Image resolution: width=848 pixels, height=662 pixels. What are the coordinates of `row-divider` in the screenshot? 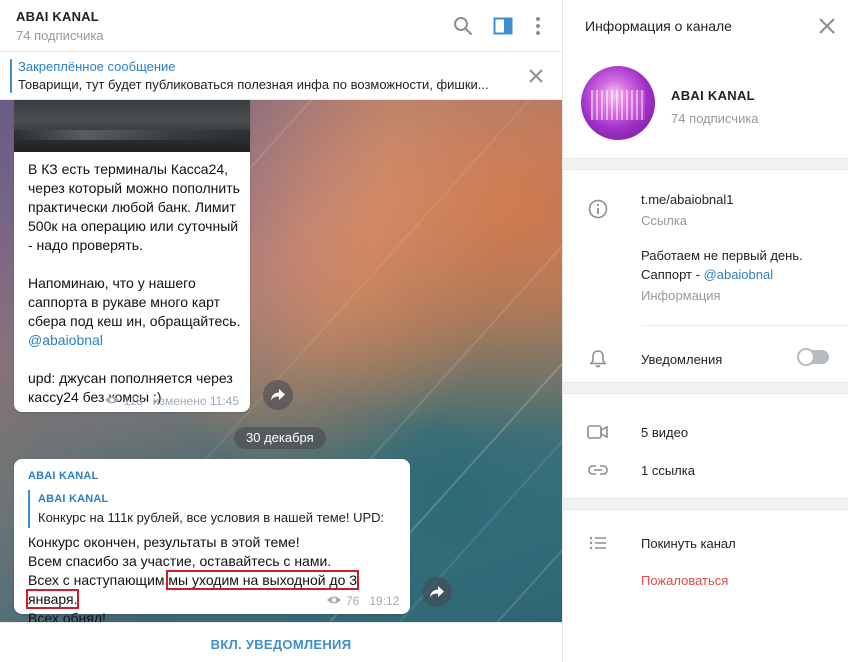 It's located at (744, 325).